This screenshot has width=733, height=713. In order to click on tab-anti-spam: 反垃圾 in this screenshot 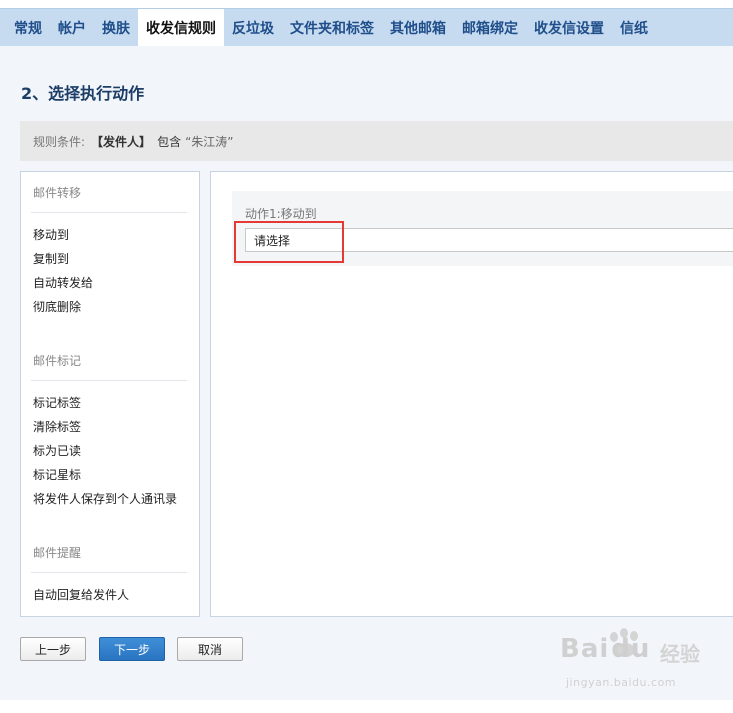, I will do `click(253, 27)`.